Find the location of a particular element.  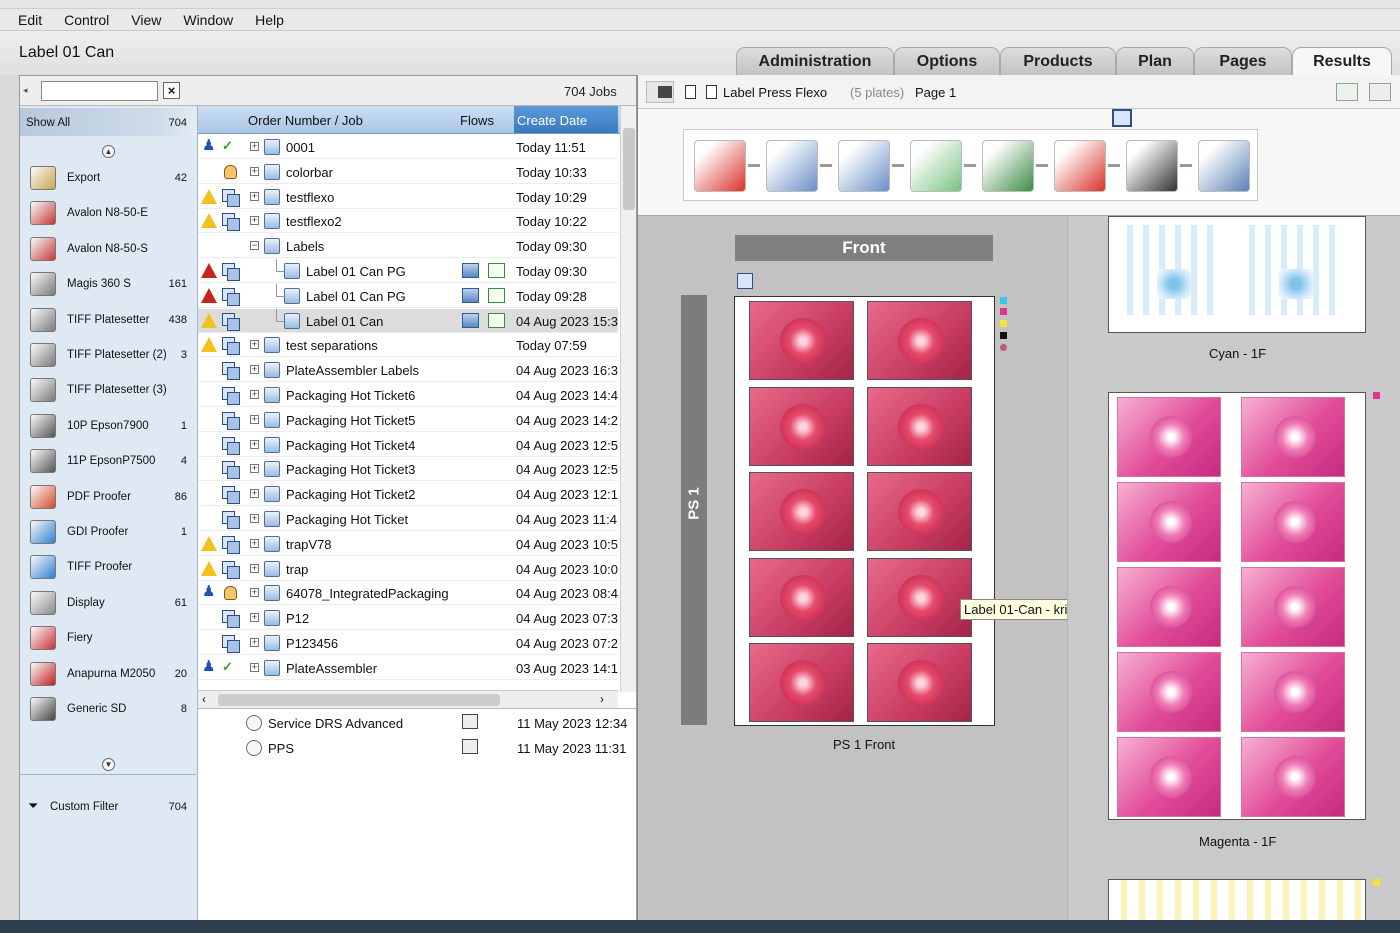

plate-preview is located at coordinates (864, 511).